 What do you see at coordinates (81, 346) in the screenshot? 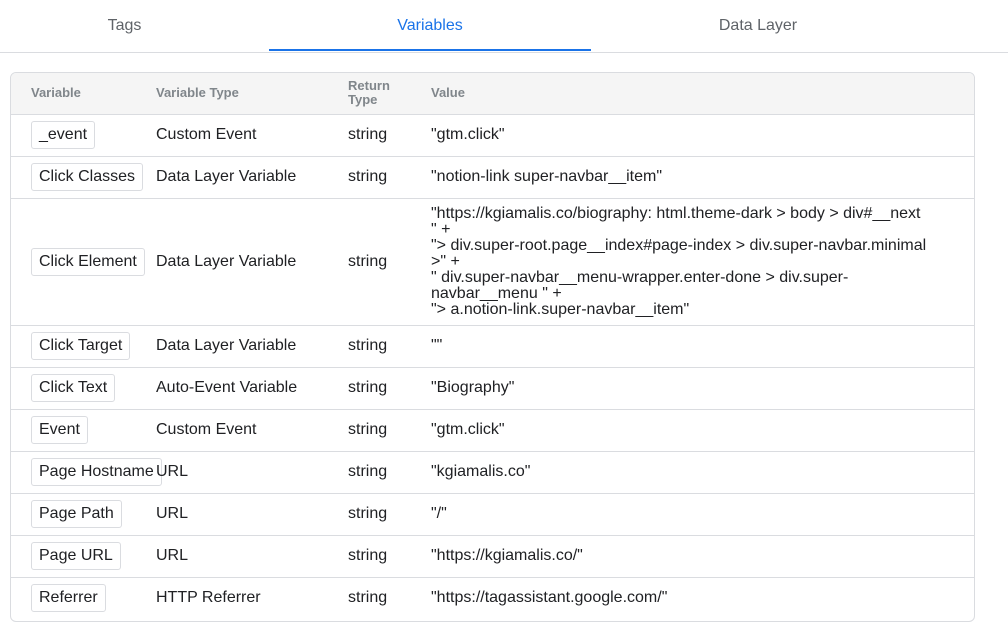
I see `variable-chip: Click Target` at bounding box center [81, 346].